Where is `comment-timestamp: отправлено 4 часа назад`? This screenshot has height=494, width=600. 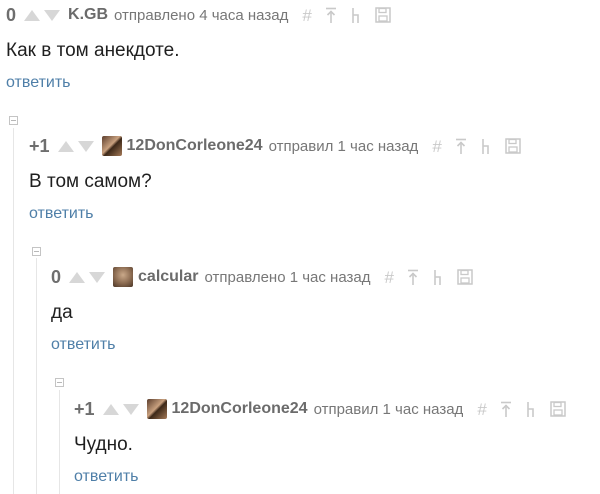
comment-timestamp: отправлено 4 часа назад is located at coordinates (201, 15).